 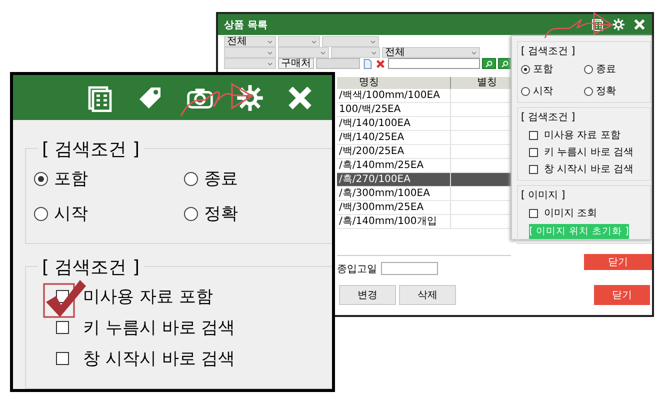 I want to click on group-title: [ 이미지 ], so click(x=543, y=195).